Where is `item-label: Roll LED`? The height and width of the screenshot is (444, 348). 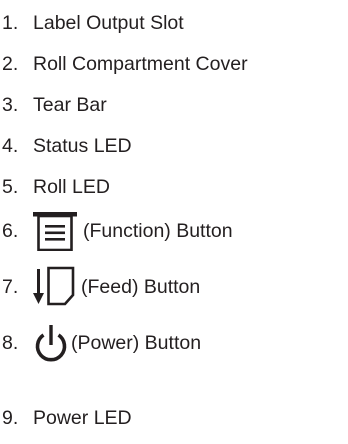 item-label: Roll LED is located at coordinates (71, 186).